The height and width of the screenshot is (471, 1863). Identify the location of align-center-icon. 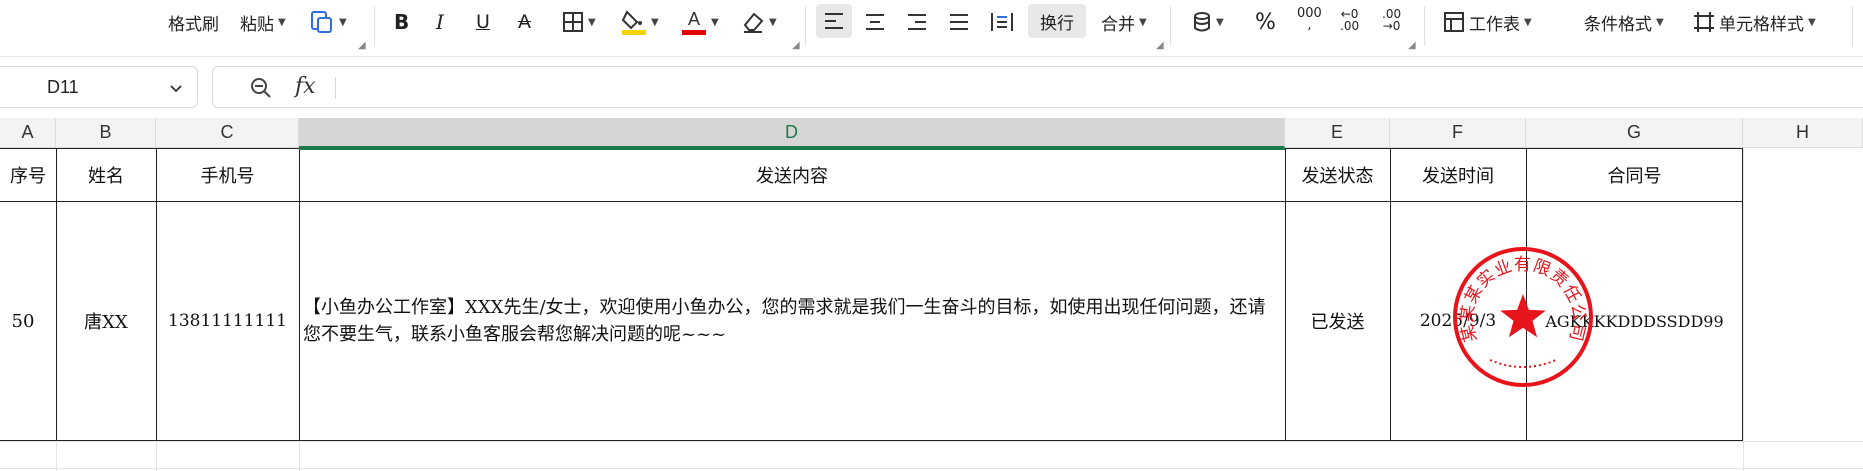
(875, 22).